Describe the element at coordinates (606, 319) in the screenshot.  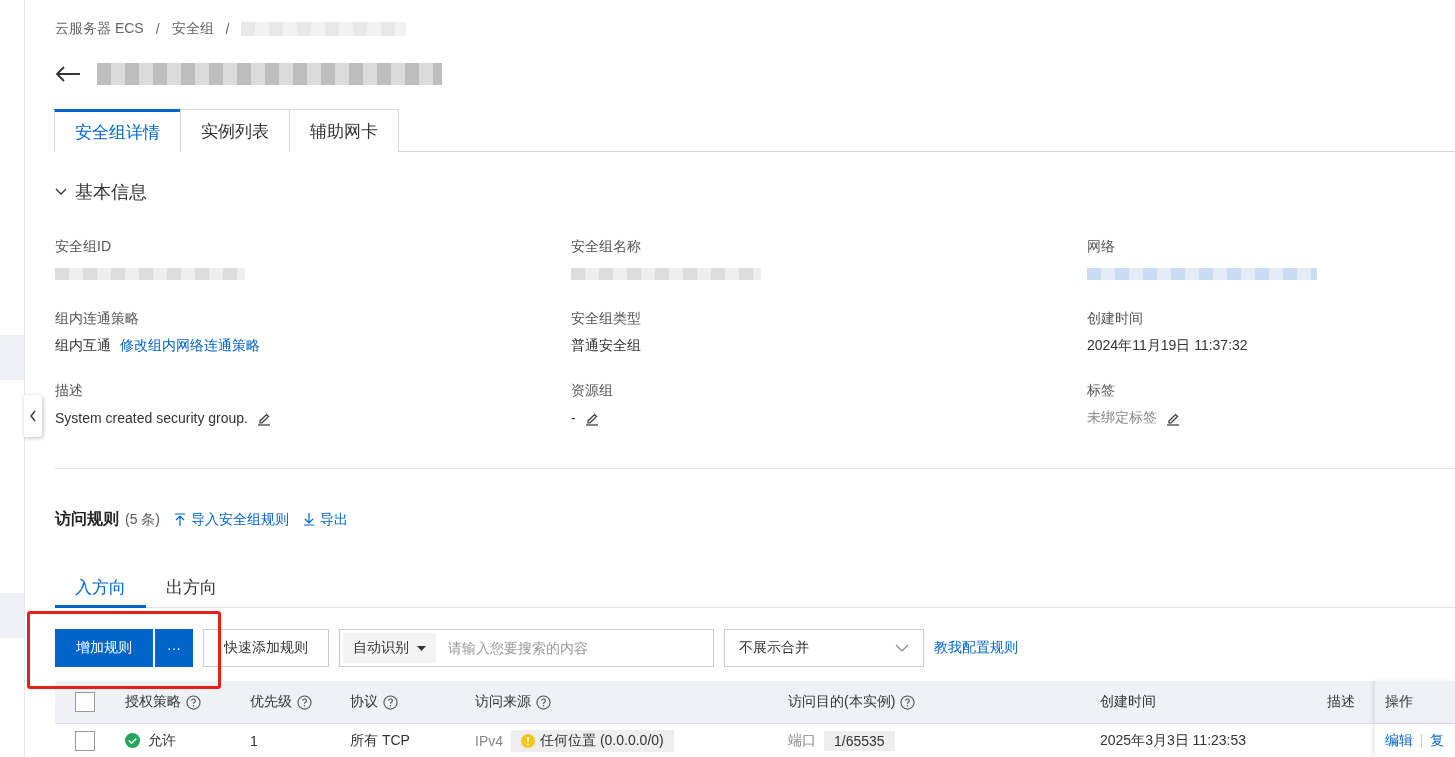
I see `field-label: 安全组类型` at that location.